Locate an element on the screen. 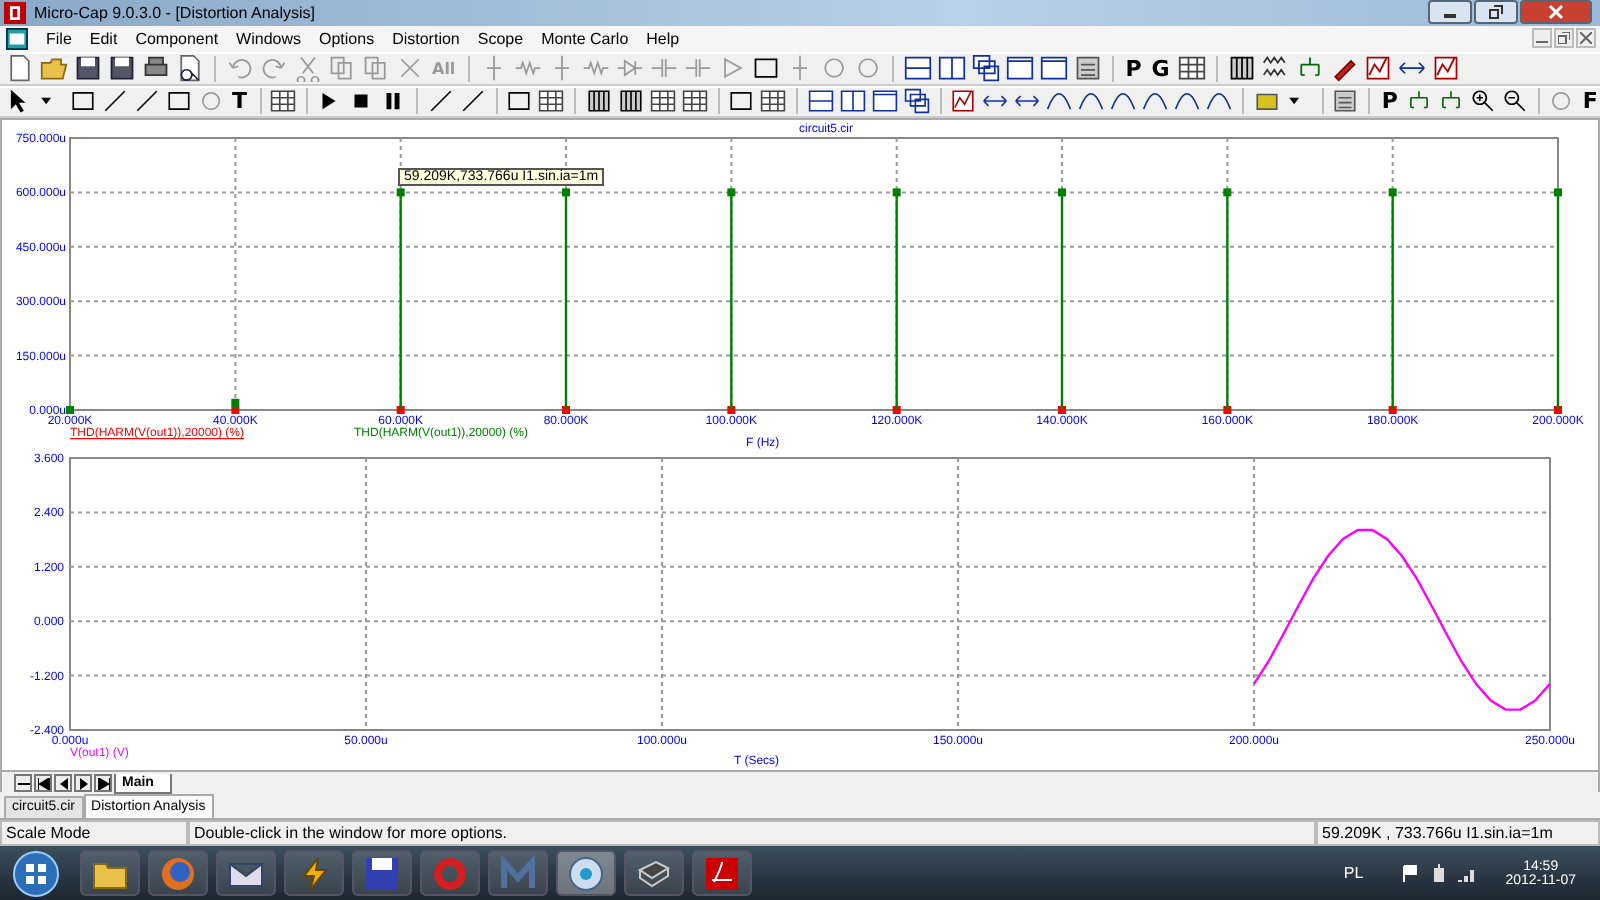 Image resolution: width=1600 pixels, height=900 pixels. first-page-button is located at coordinates (43, 783).